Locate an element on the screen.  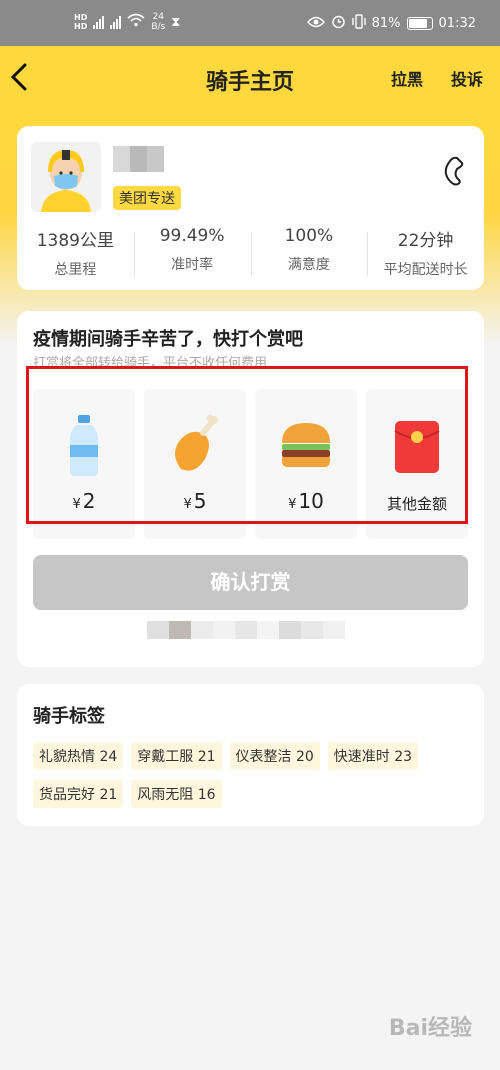
tip-amount-custom: 其他金额 is located at coordinates (416, 504).